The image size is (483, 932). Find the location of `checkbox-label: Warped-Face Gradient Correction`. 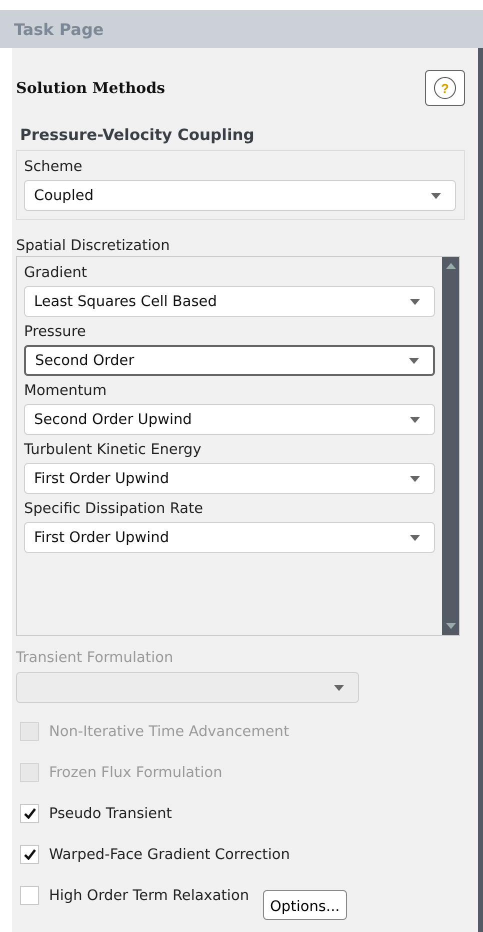

checkbox-label: Warped-Face Gradient Correction is located at coordinates (169, 854).